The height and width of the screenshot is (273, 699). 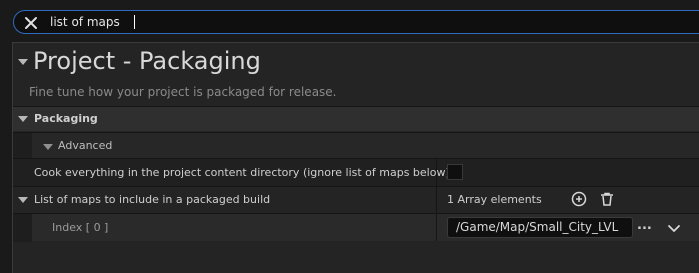 I want to click on advanced-row: Advanced, so click(x=356, y=145).